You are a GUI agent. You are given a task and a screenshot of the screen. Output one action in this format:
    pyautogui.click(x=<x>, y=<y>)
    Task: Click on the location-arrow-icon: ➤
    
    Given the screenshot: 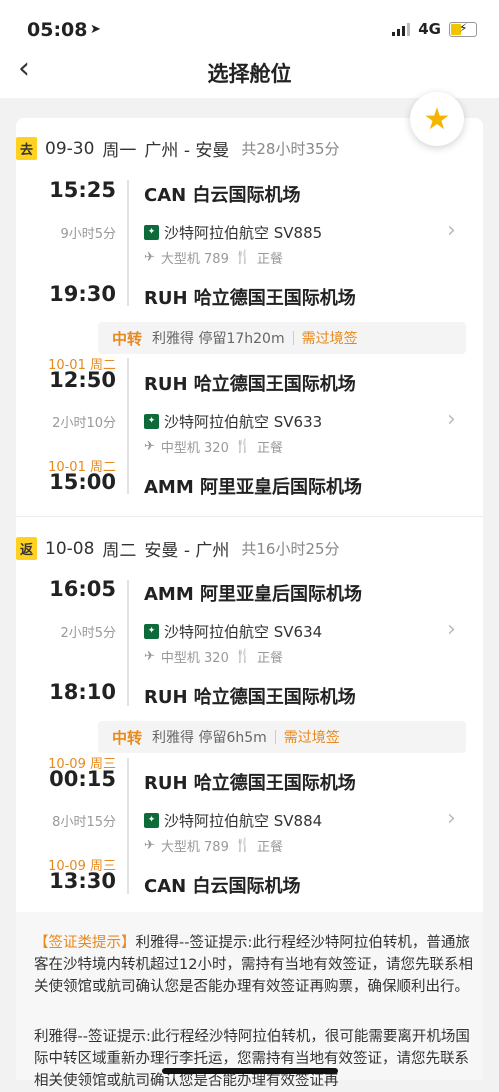 What is the action you would take?
    pyautogui.click(x=95, y=29)
    